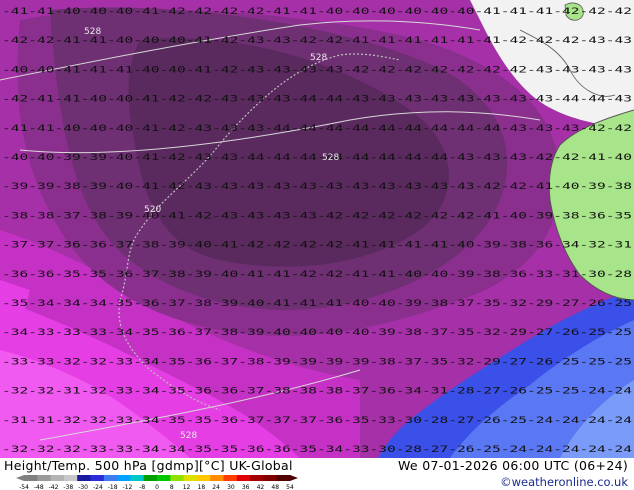 This screenshot has height=490, width=634. I want to click on legend-tick-label: -8, so click(142, 487).